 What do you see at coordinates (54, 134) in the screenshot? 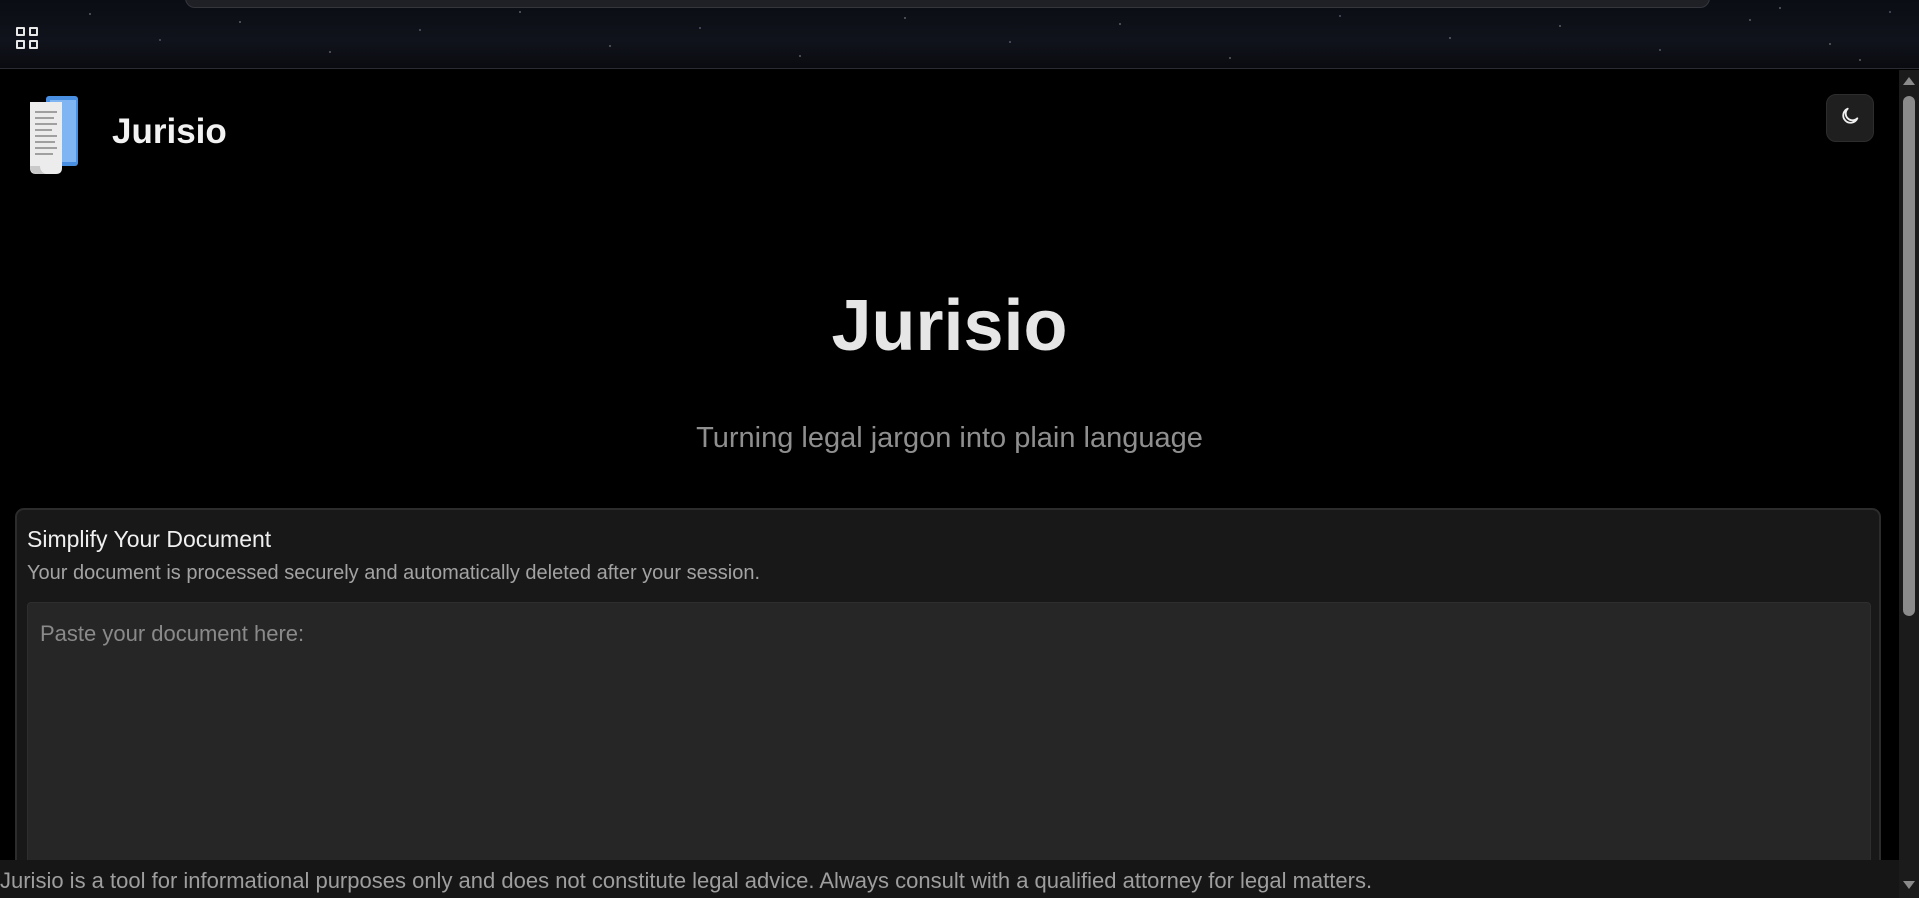
I see `document-scroll-icon` at bounding box center [54, 134].